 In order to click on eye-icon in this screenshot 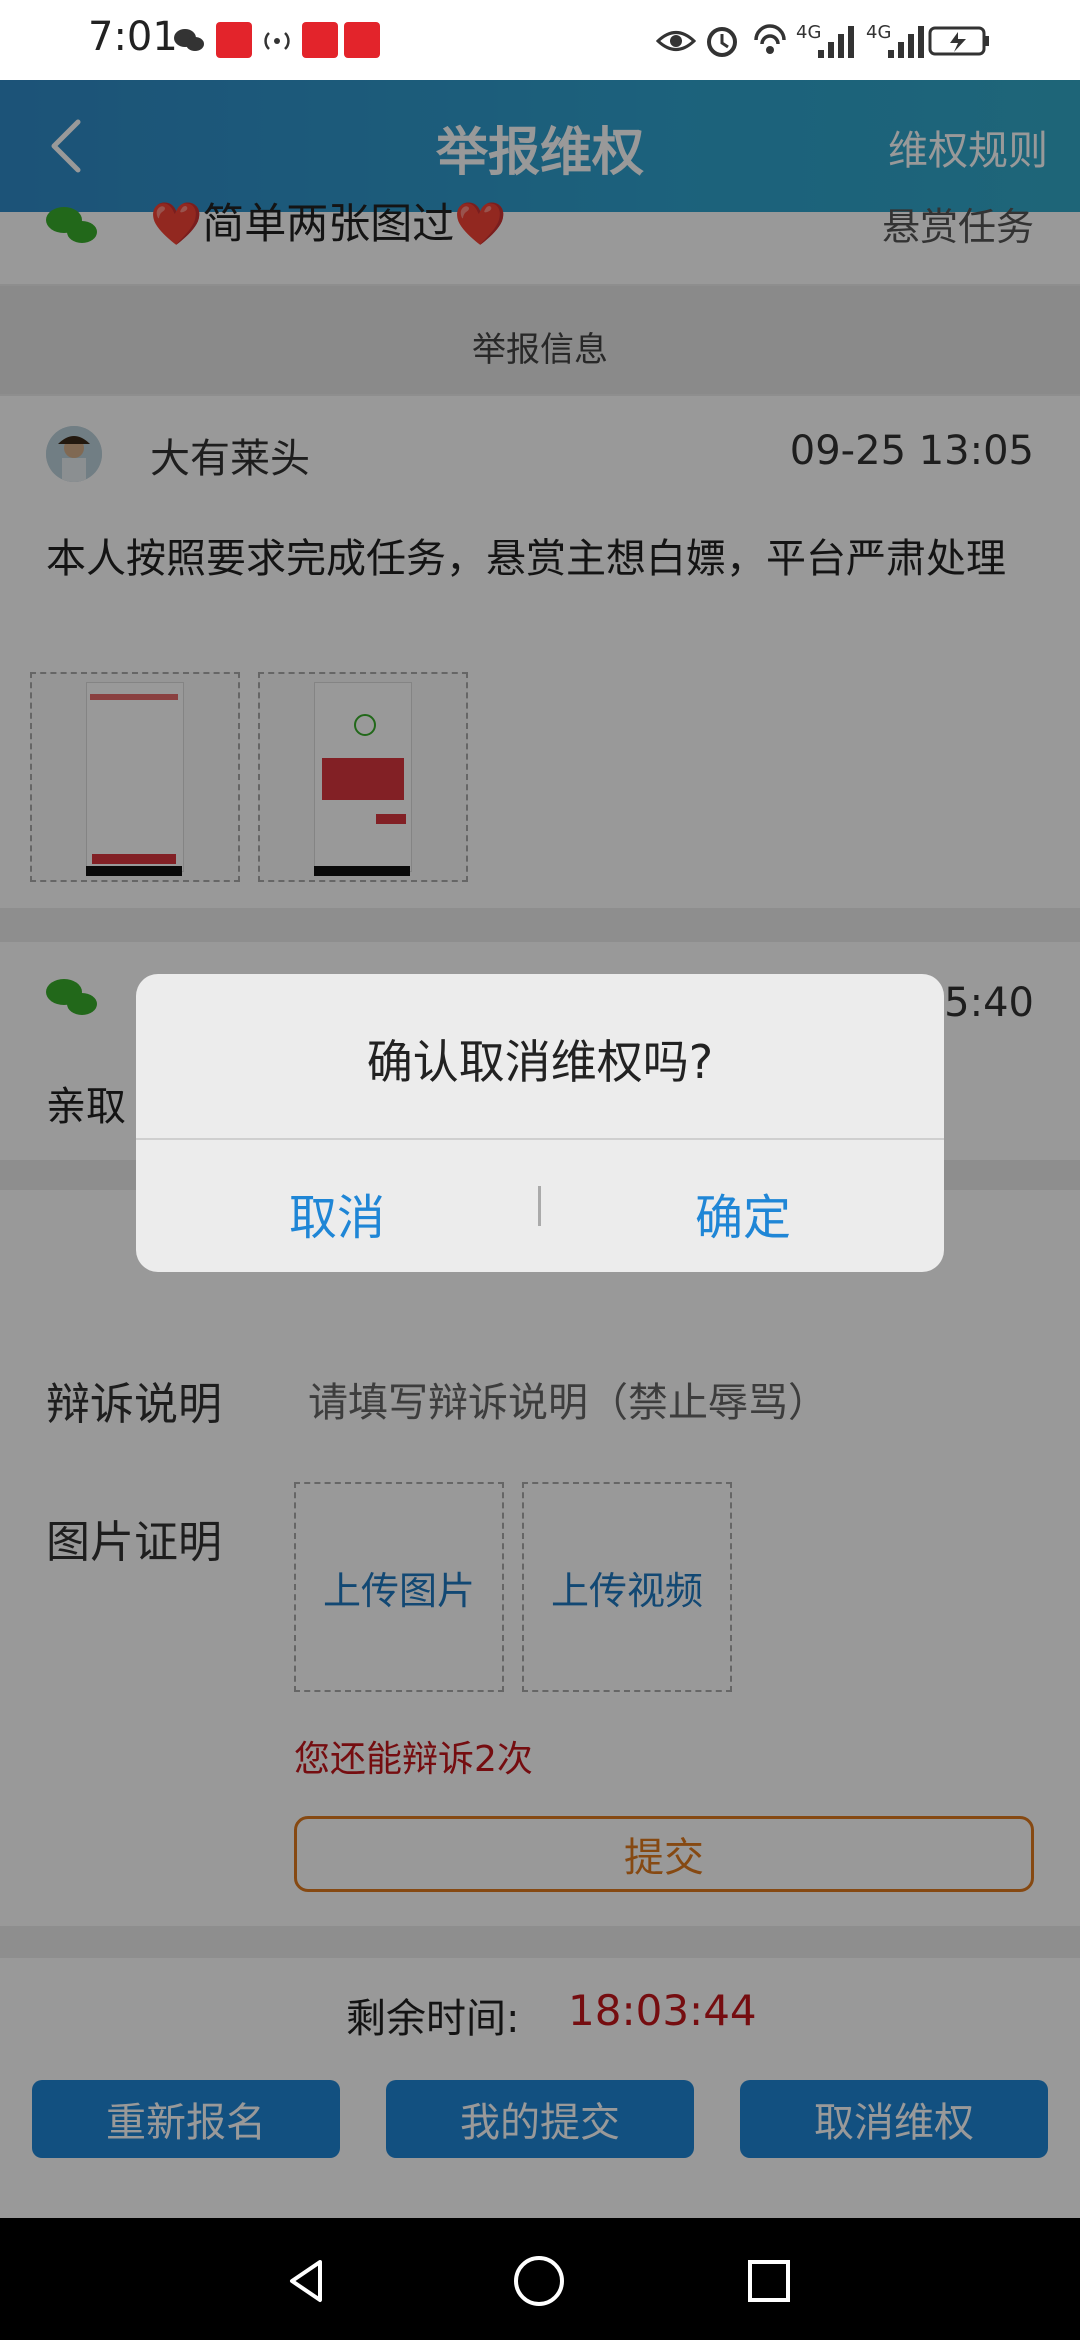, I will do `click(676, 41)`.